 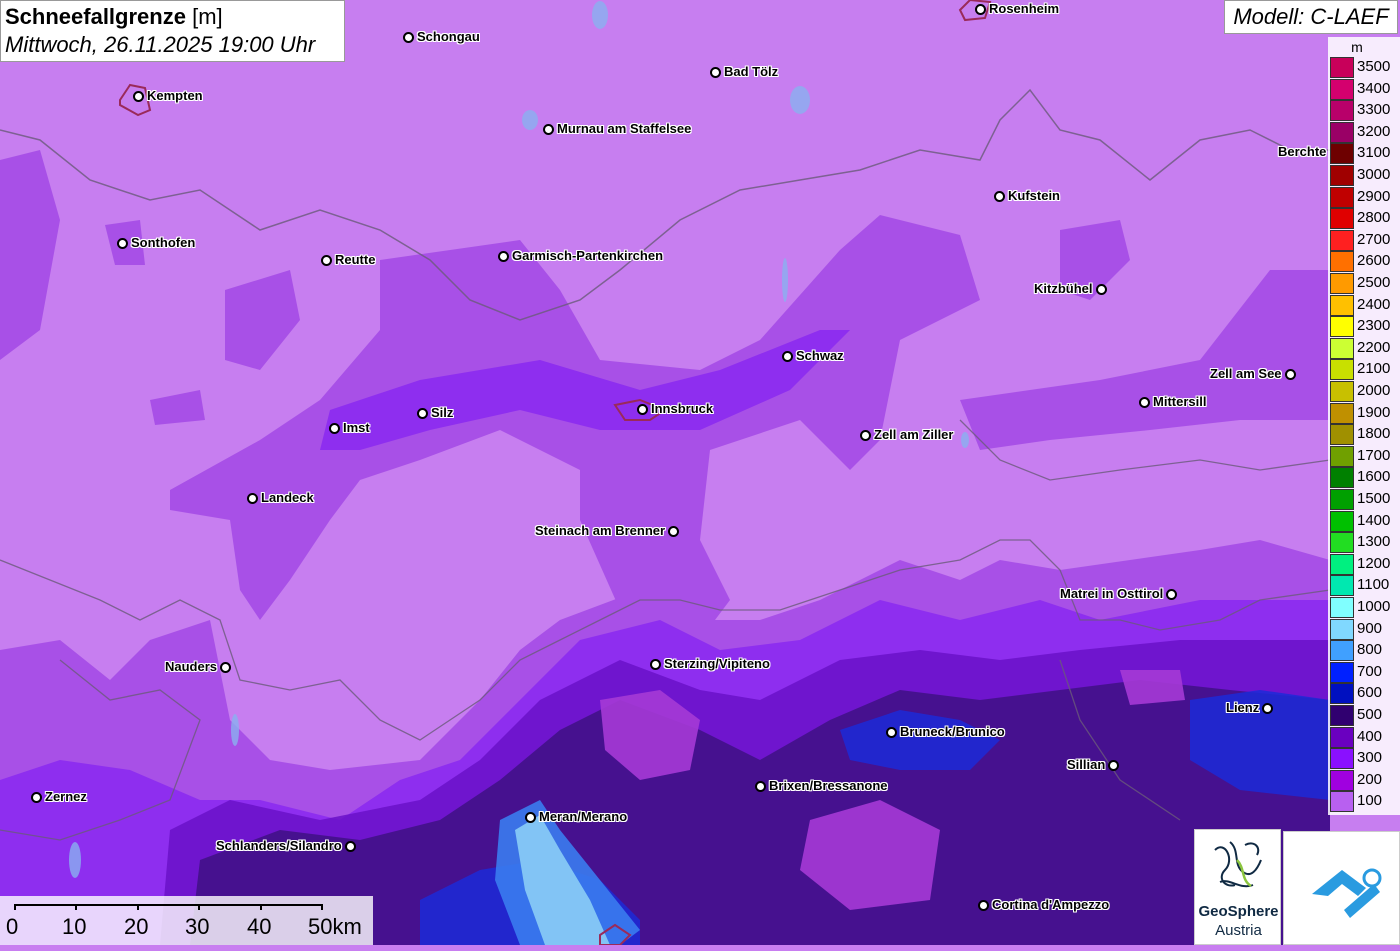 I want to click on weather-app-logo, so click(x=1341, y=888).